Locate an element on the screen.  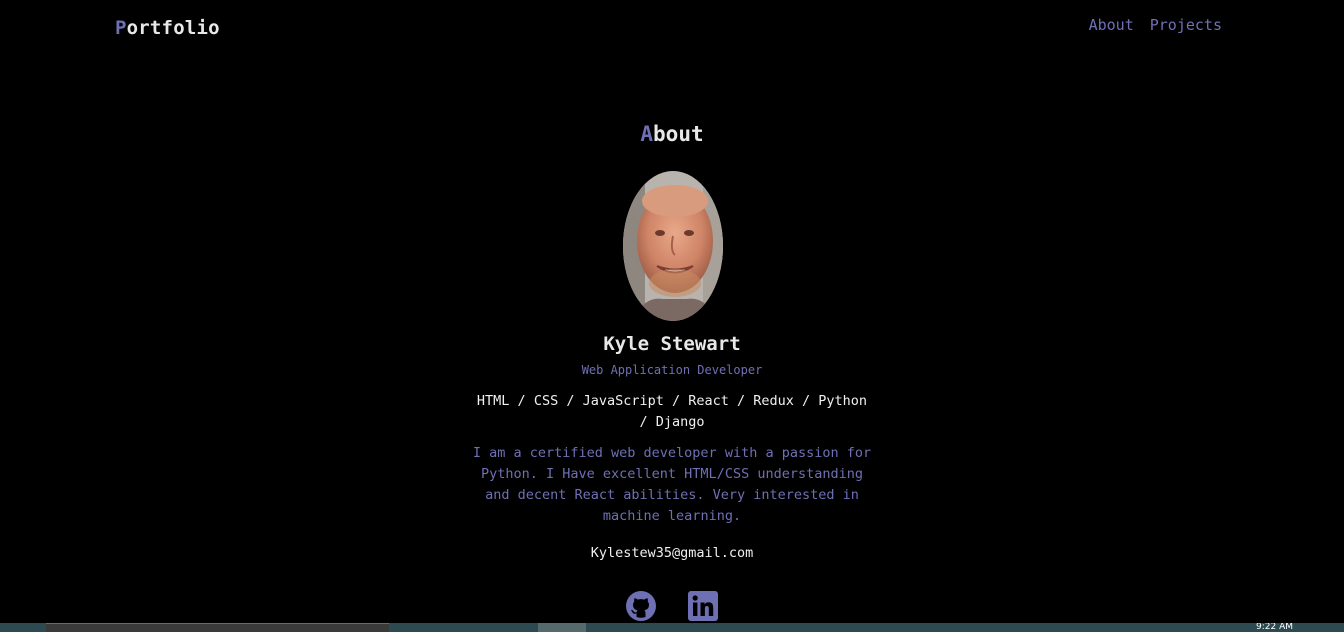
os-taskbar: 9:22 AM is located at coordinates (672, 627).